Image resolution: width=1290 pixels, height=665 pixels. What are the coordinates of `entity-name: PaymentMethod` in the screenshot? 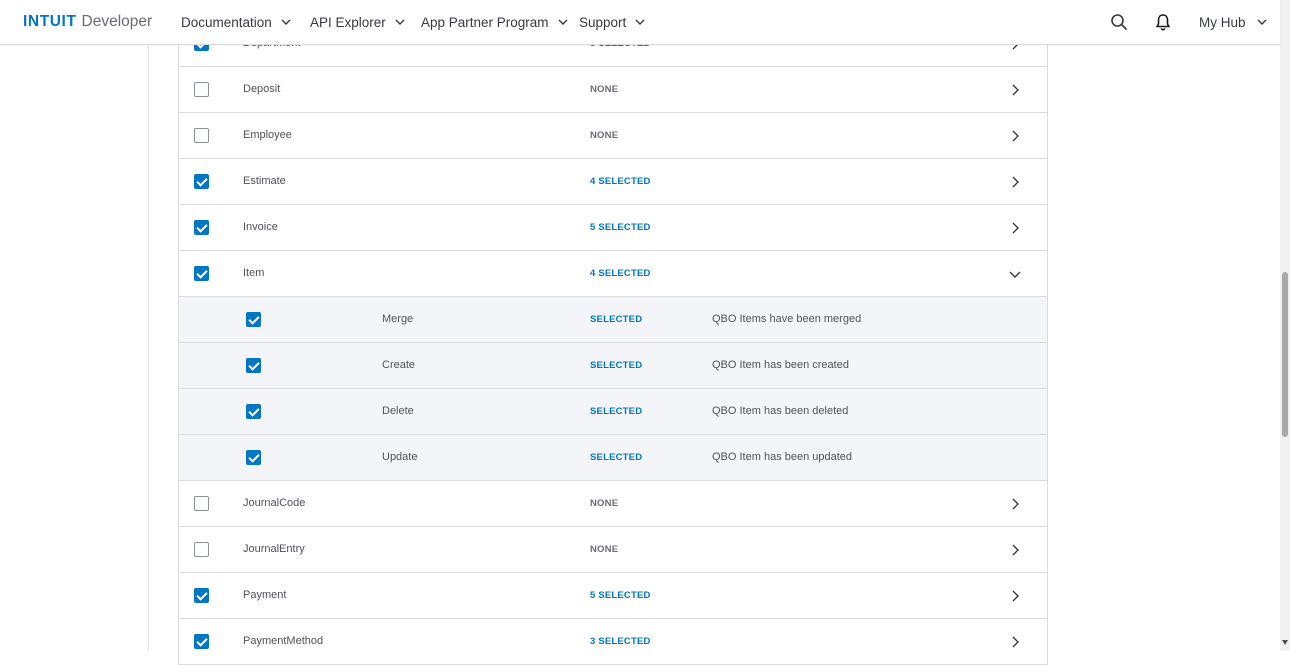 It's located at (283, 641).